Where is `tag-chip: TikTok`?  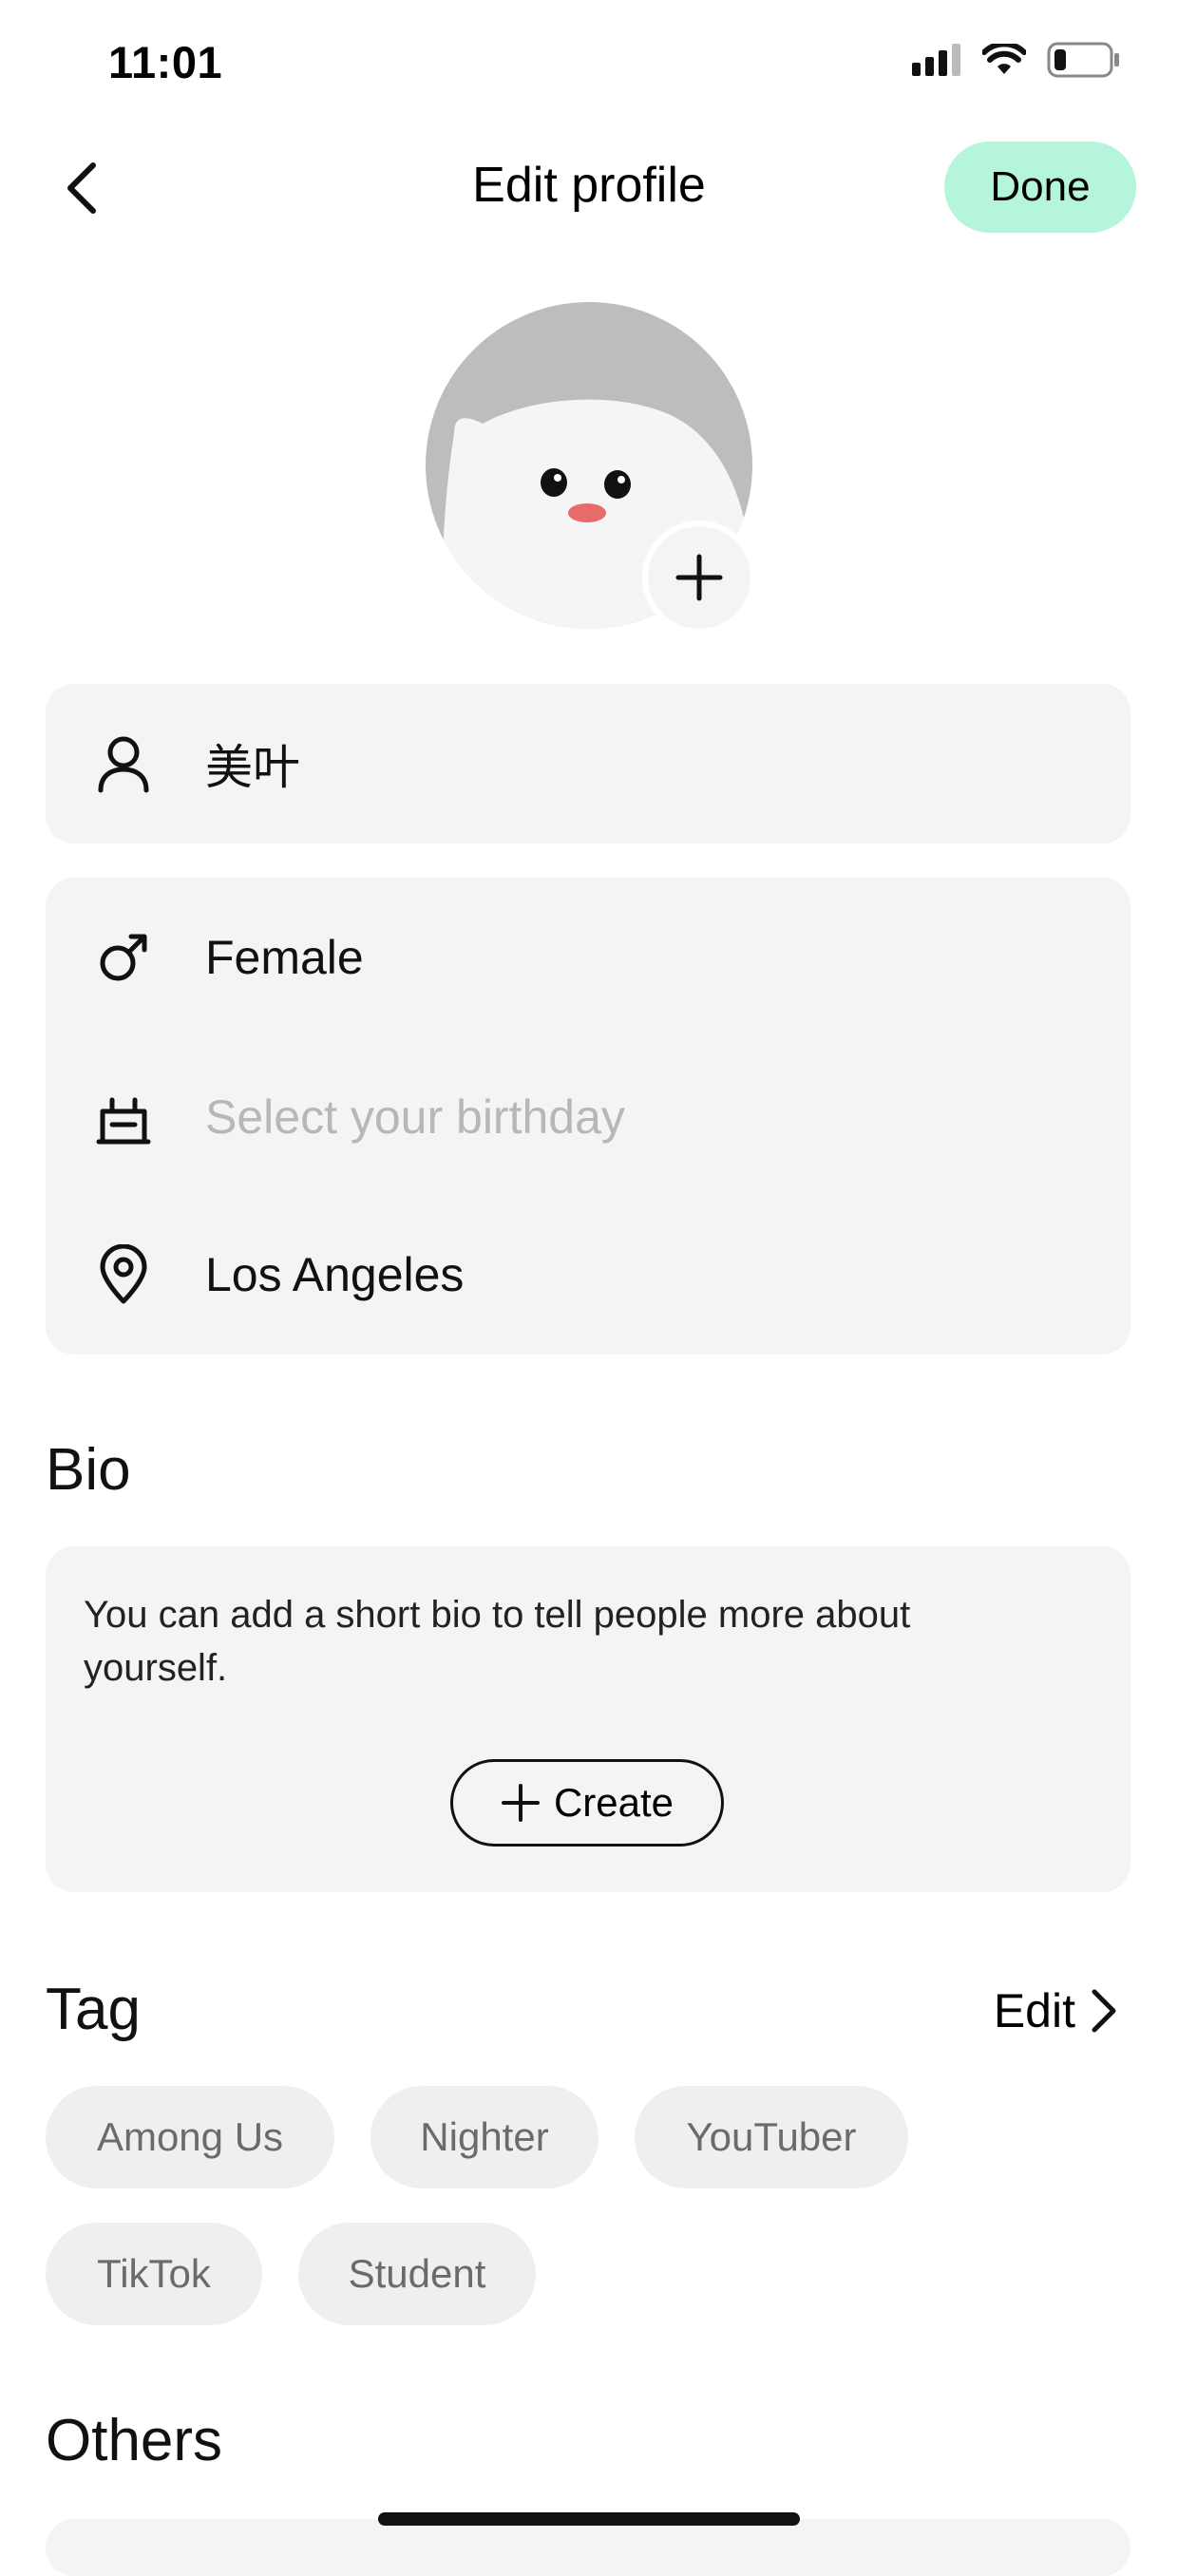 tag-chip: TikTok is located at coordinates (154, 2274).